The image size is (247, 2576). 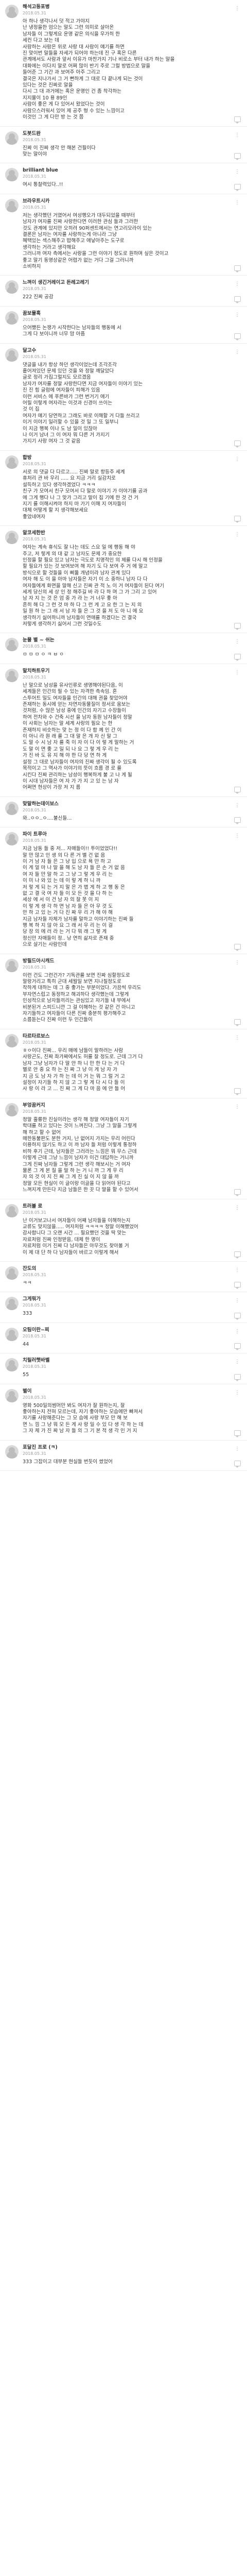 What do you see at coordinates (41, 804) in the screenshot?
I see `author-name: 맞말하는데이보스` at bounding box center [41, 804].